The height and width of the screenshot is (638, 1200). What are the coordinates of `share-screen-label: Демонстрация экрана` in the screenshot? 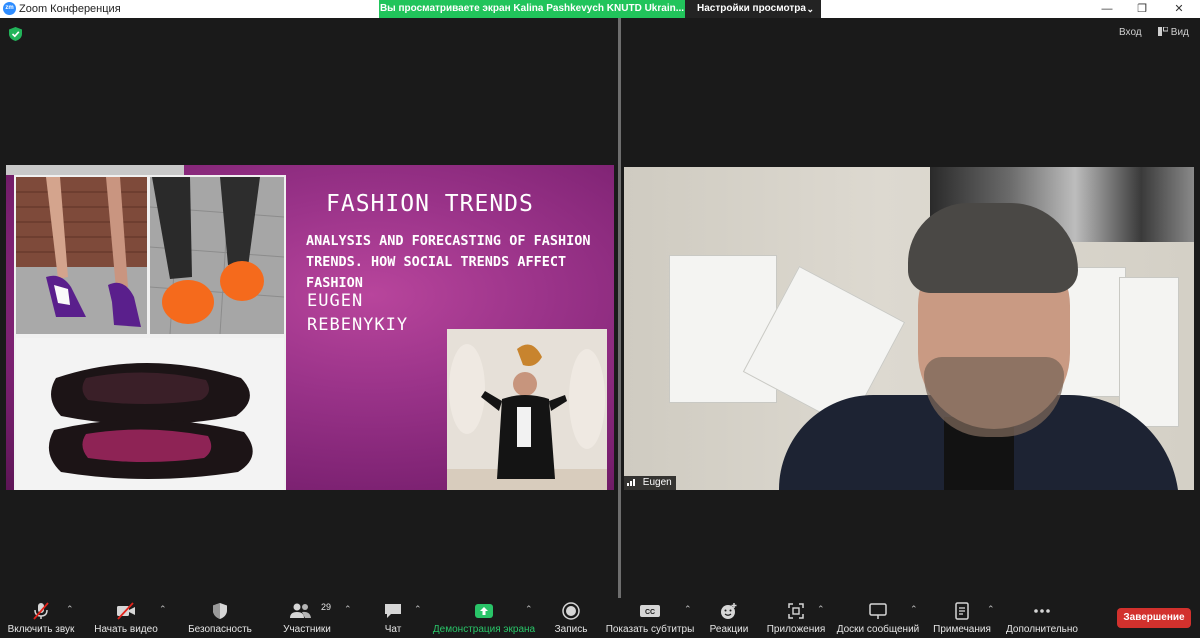 It's located at (484, 629).